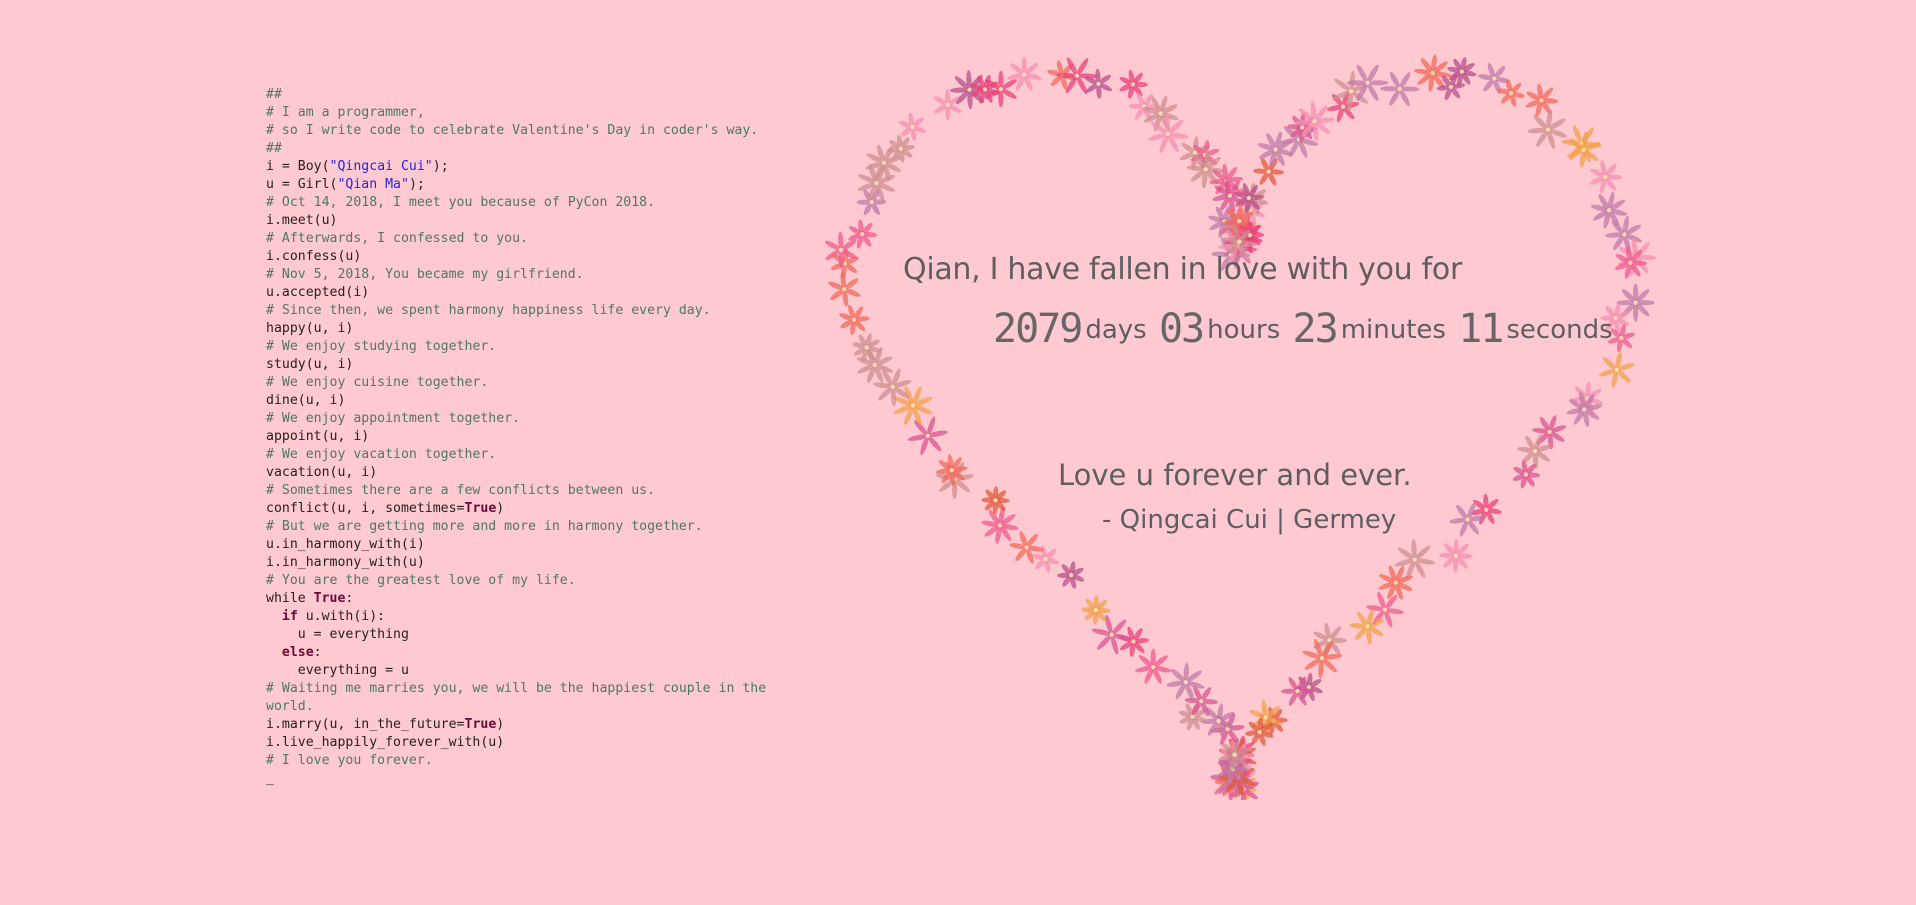  What do you see at coordinates (337, 634) in the screenshot?
I see `code-token: u = everything` at bounding box center [337, 634].